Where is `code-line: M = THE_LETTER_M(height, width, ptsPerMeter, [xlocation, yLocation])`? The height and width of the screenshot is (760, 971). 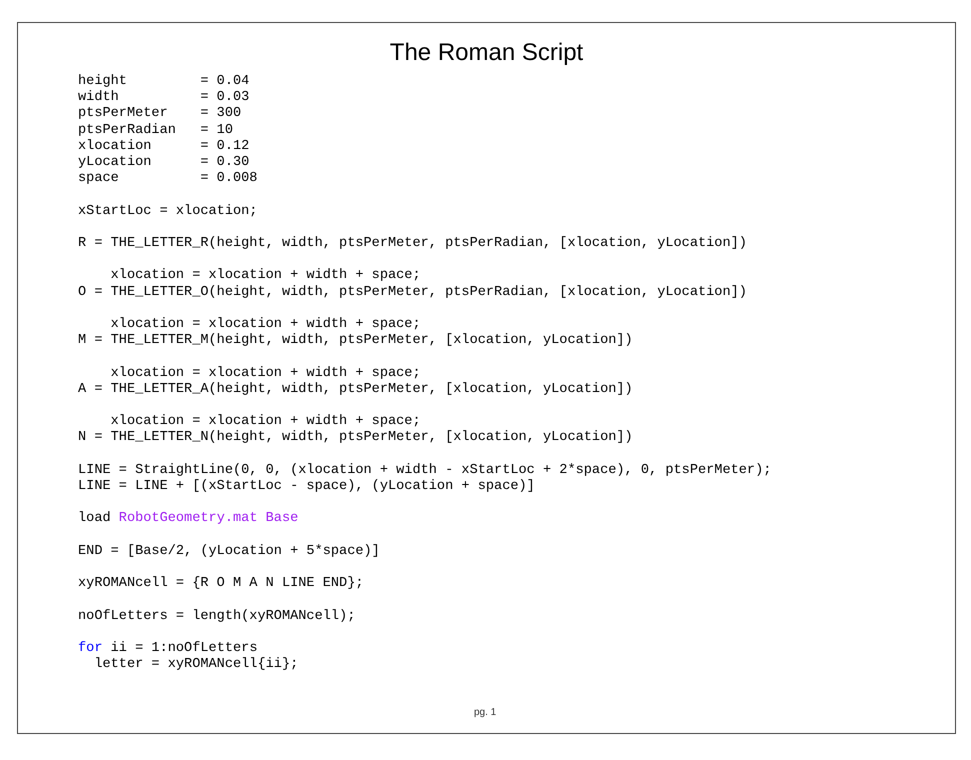 code-line: M = THE_LETTER_M(height, width, ptsPerMeter, [xlocation, yLocation]) is located at coordinates (355, 341).